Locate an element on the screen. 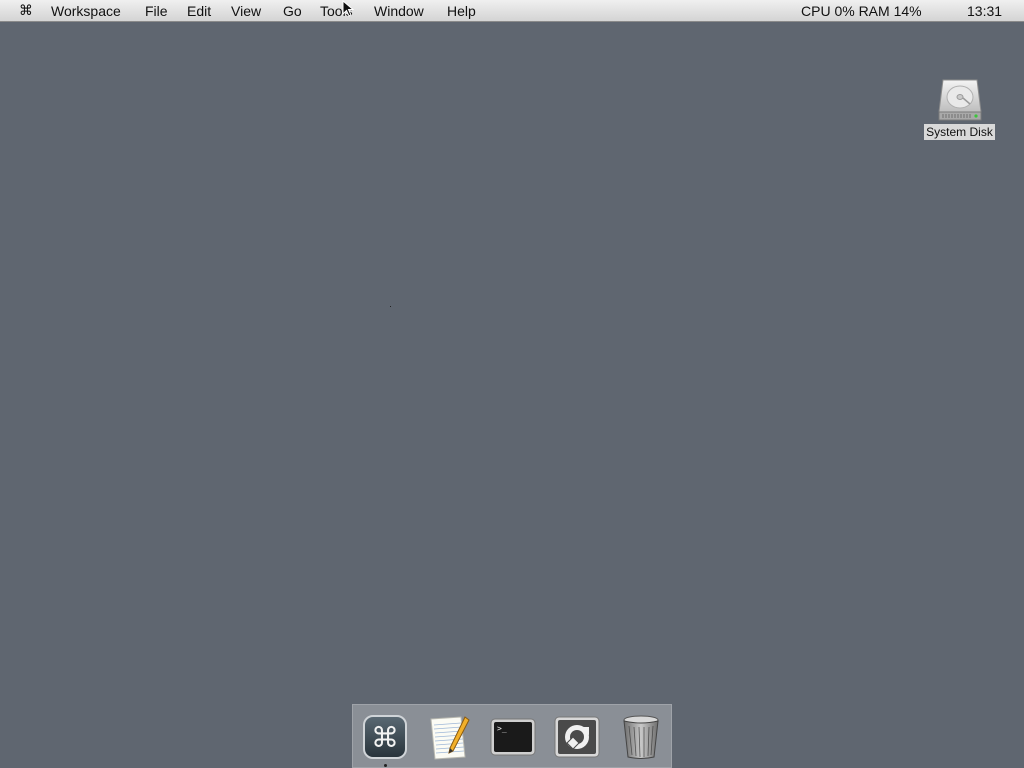  dock-item-trash is located at coordinates (641, 737).